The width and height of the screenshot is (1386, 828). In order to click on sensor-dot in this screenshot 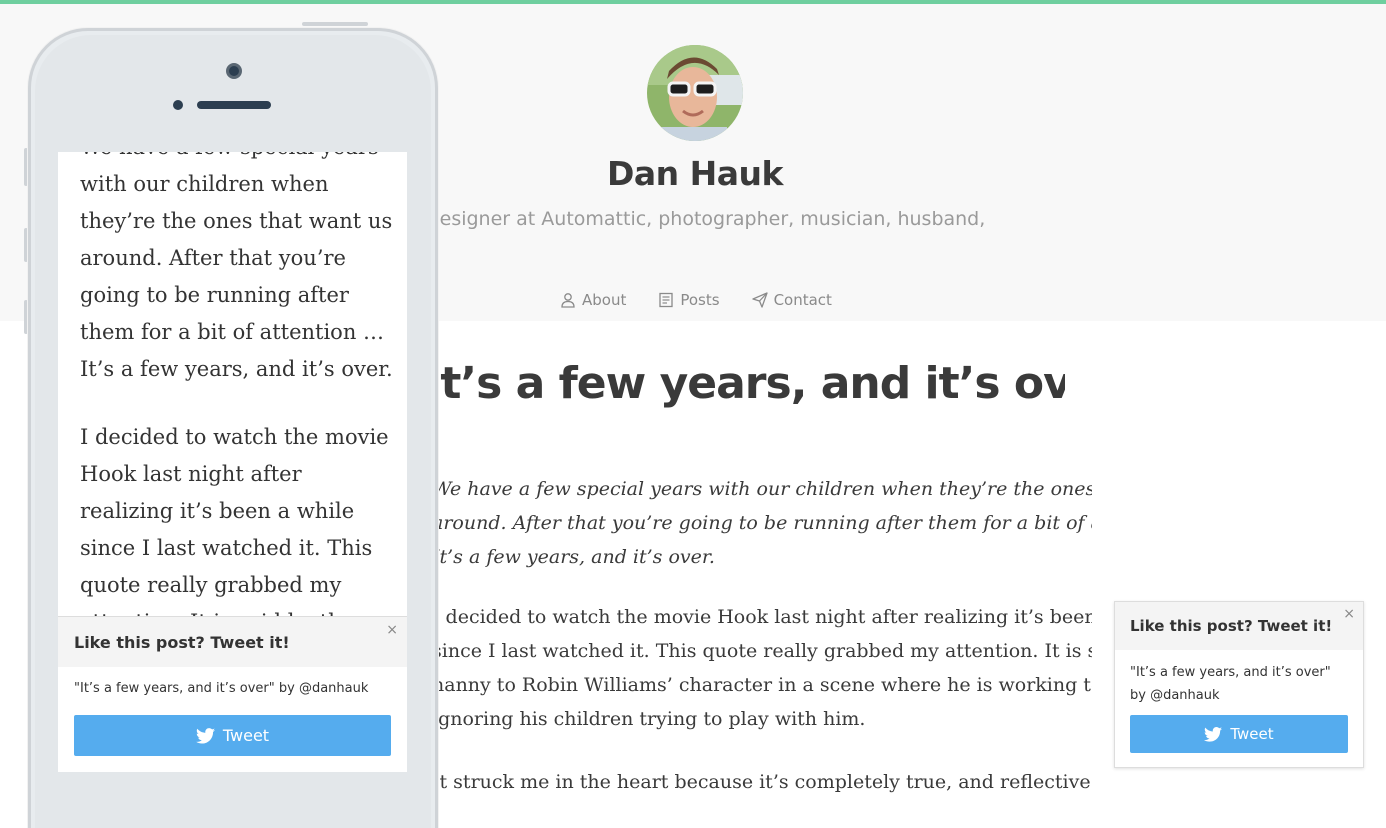, I will do `click(178, 105)`.